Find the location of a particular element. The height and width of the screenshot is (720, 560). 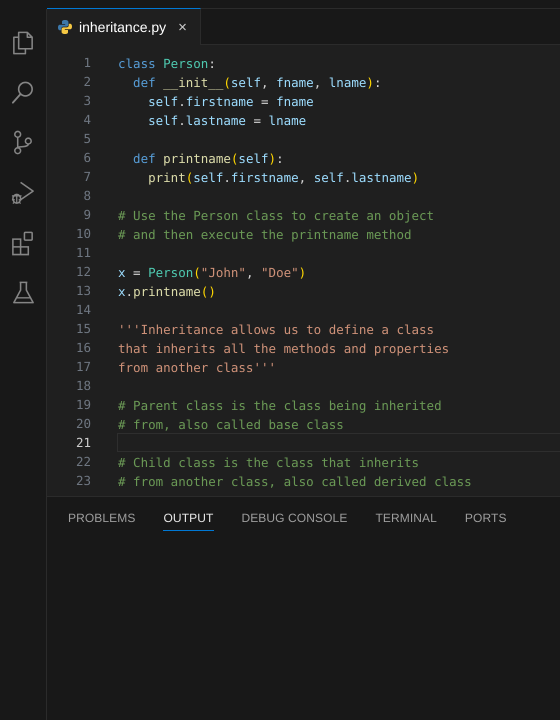

file-tab: inheritance.py × is located at coordinates (124, 26).